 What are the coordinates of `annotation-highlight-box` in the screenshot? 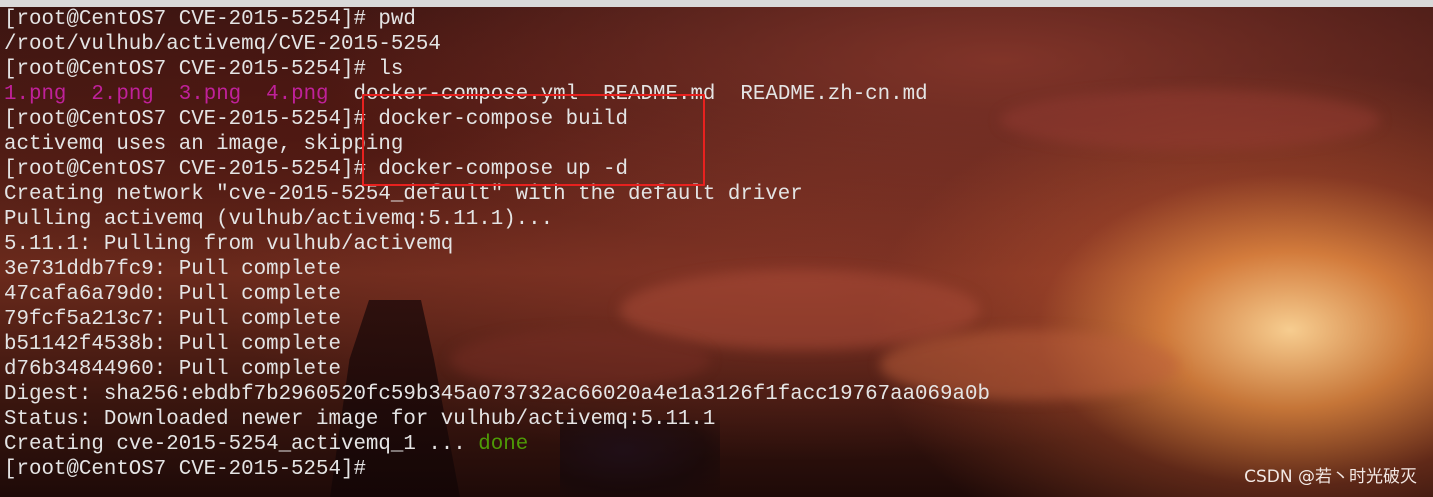 It's located at (533, 140).